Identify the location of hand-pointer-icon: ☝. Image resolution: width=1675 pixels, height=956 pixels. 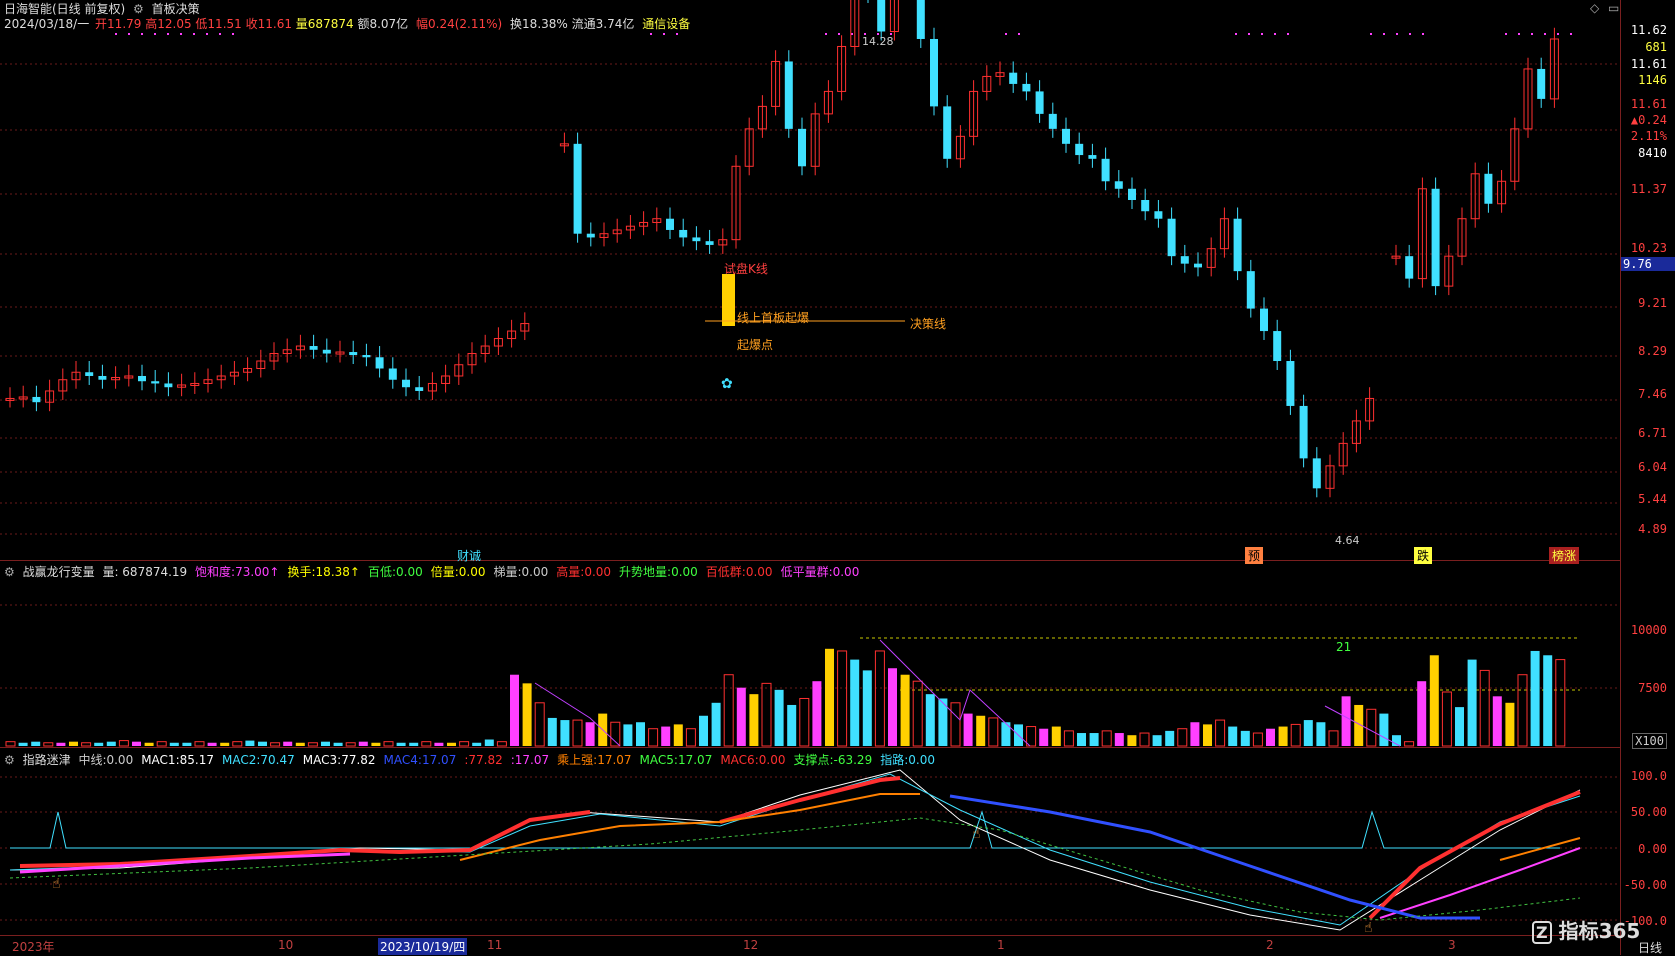
(1368, 928).